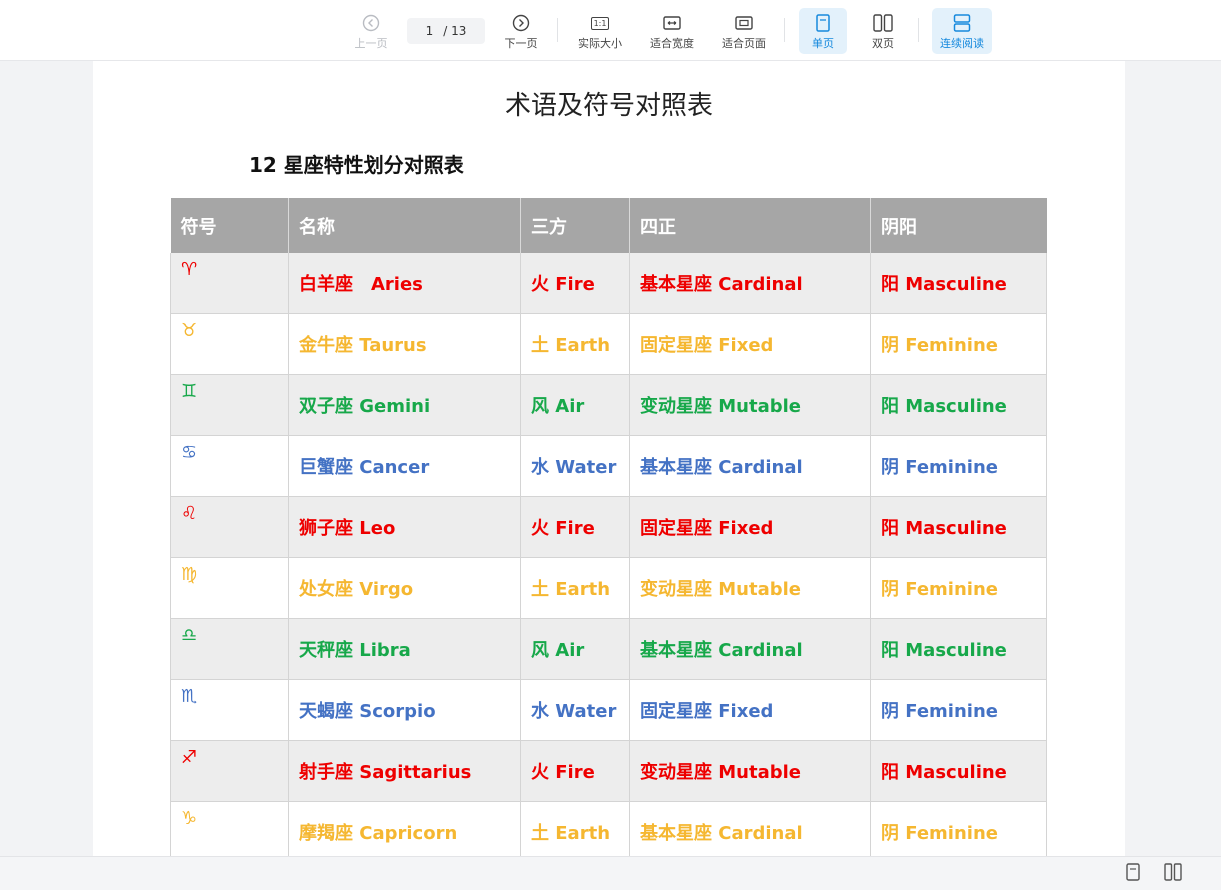 The height and width of the screenshot is (890, 1221). Describe the element at coordinates (404, 649) in the screenshot. I see `sign-name-cell: 天秤座 Libra` at that location.